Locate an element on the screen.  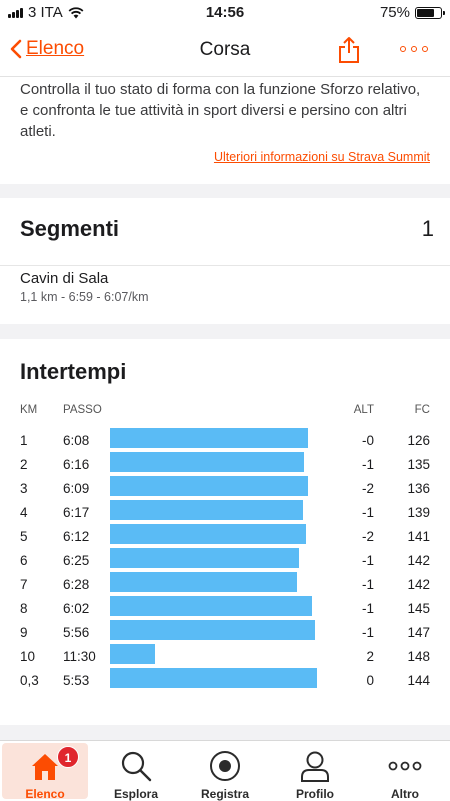
split-row: 7 6:28 -1 142 is located at coordinates (225, 584).